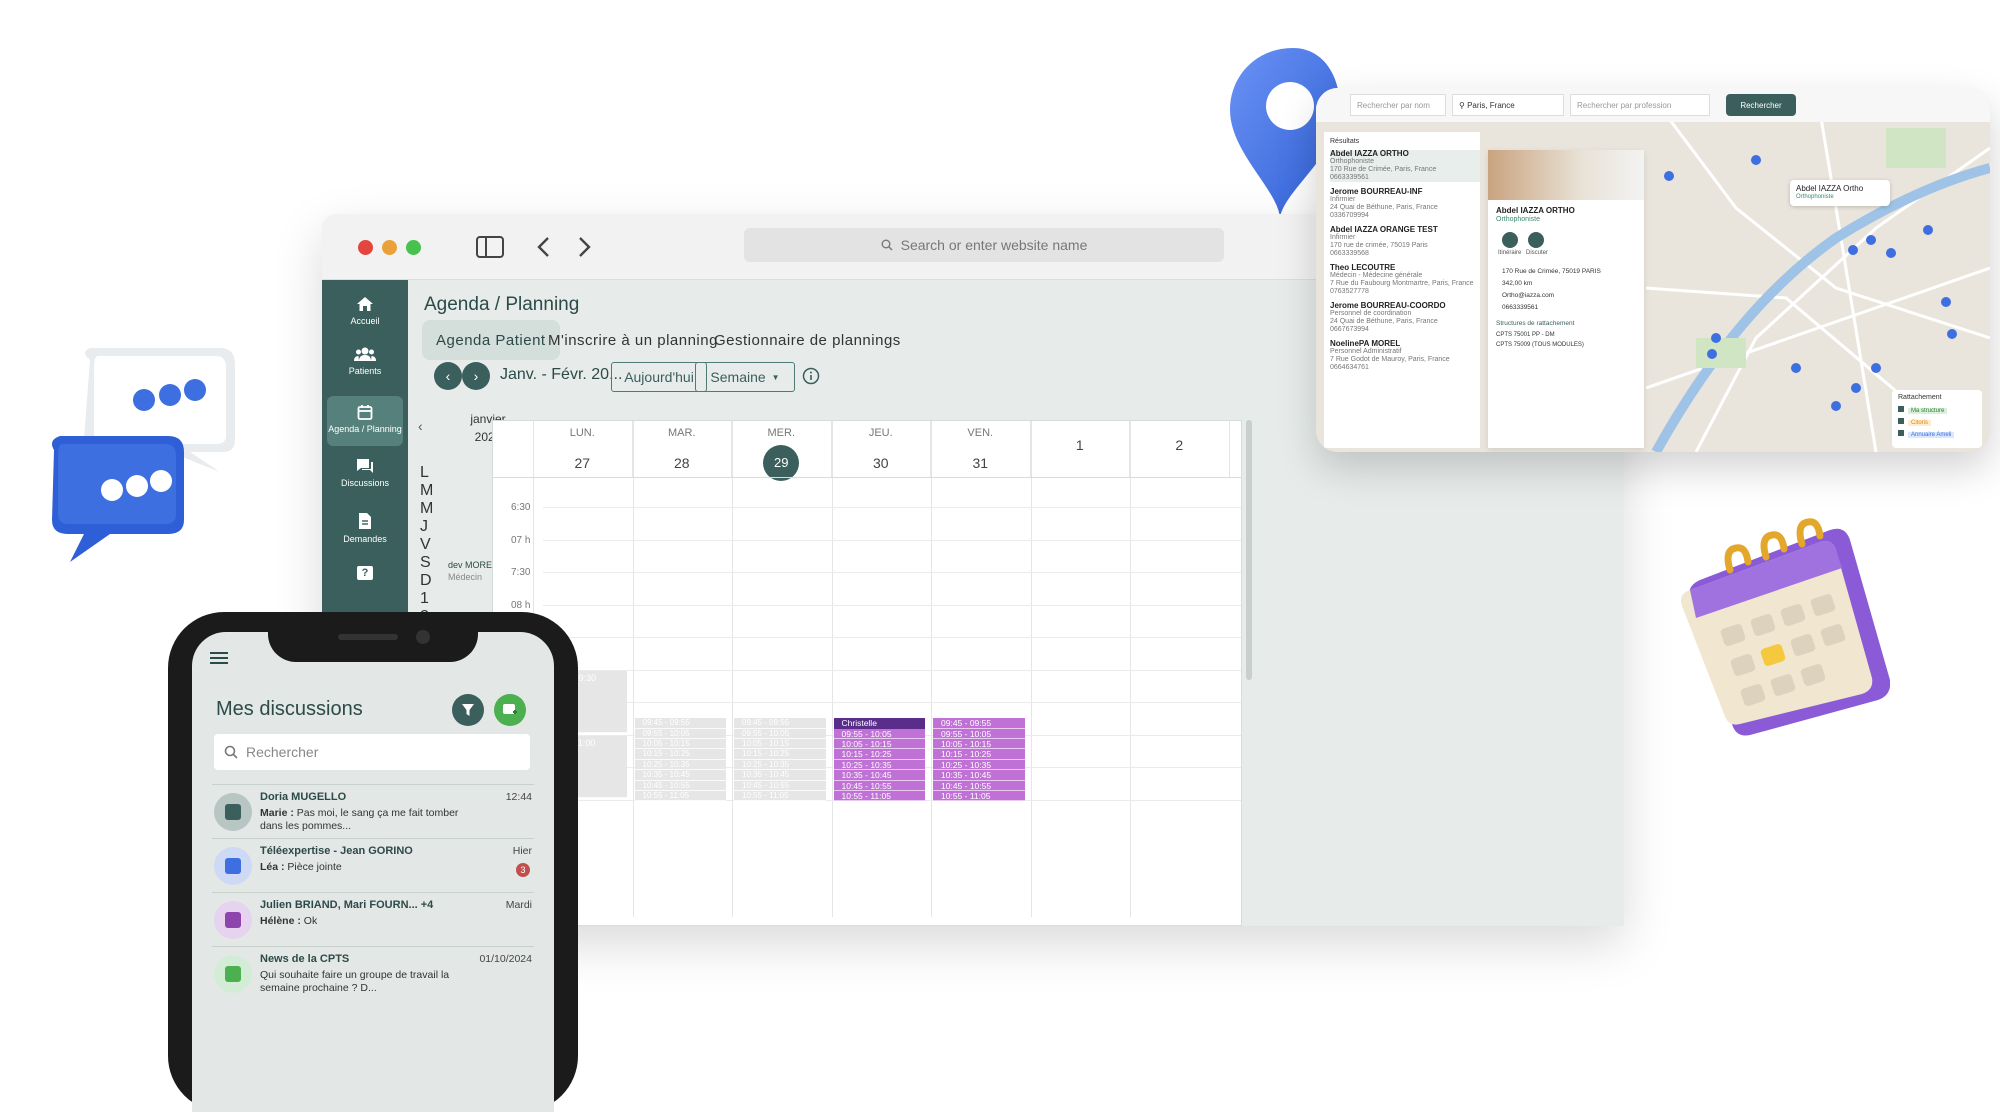 The width and height of the screenshot is (2000, 1112). What do you see at coordinates (881, 463) in the screenshot?
I see `day-date: 30` at bounding box center [881, 463].